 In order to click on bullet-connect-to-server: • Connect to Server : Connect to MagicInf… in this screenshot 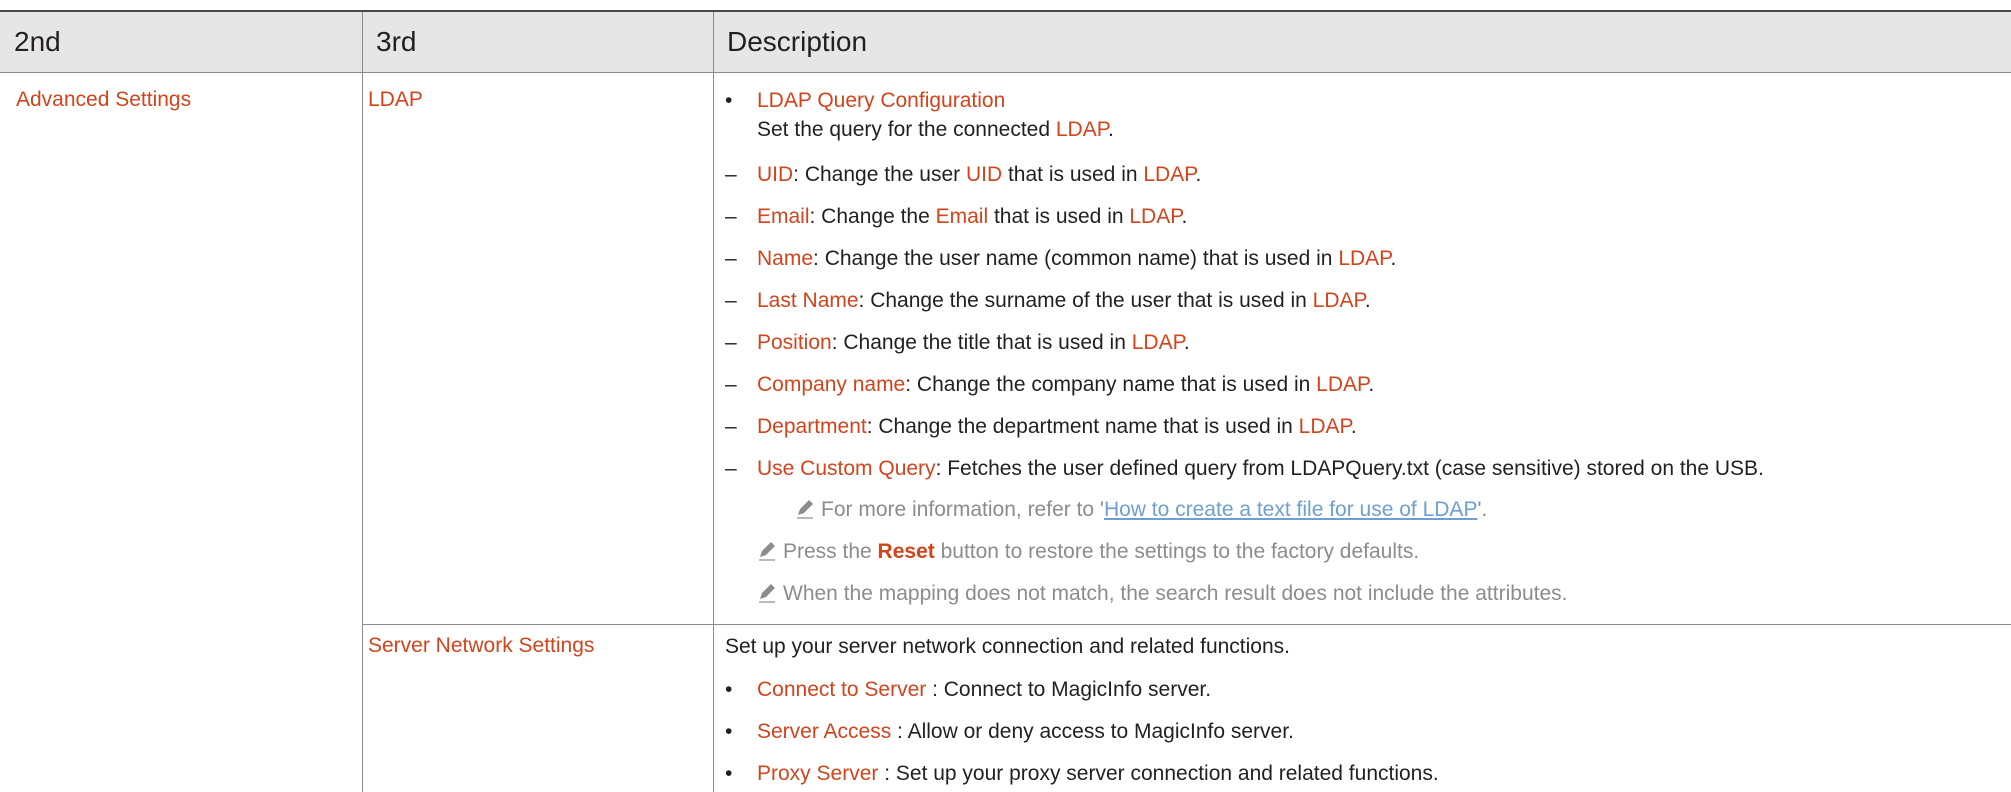, I will do `click(968, 689)`.